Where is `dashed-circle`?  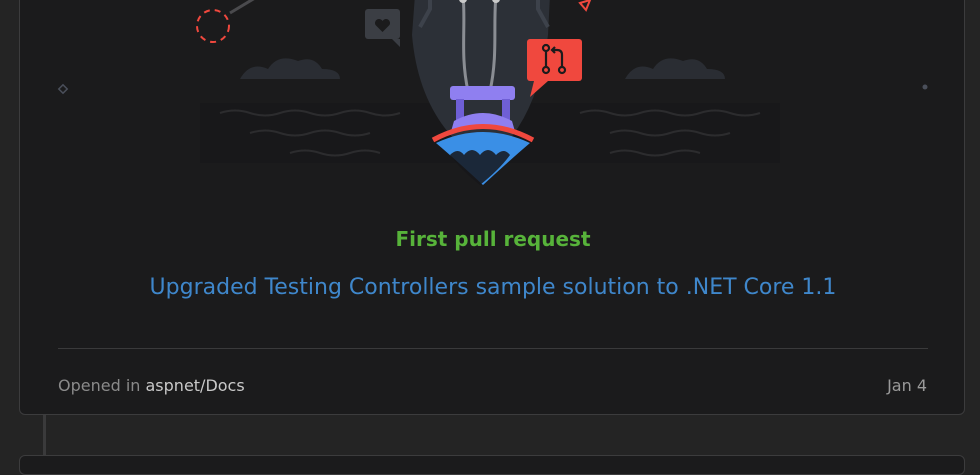
dashed-circle is located at coordinates (213, 26).